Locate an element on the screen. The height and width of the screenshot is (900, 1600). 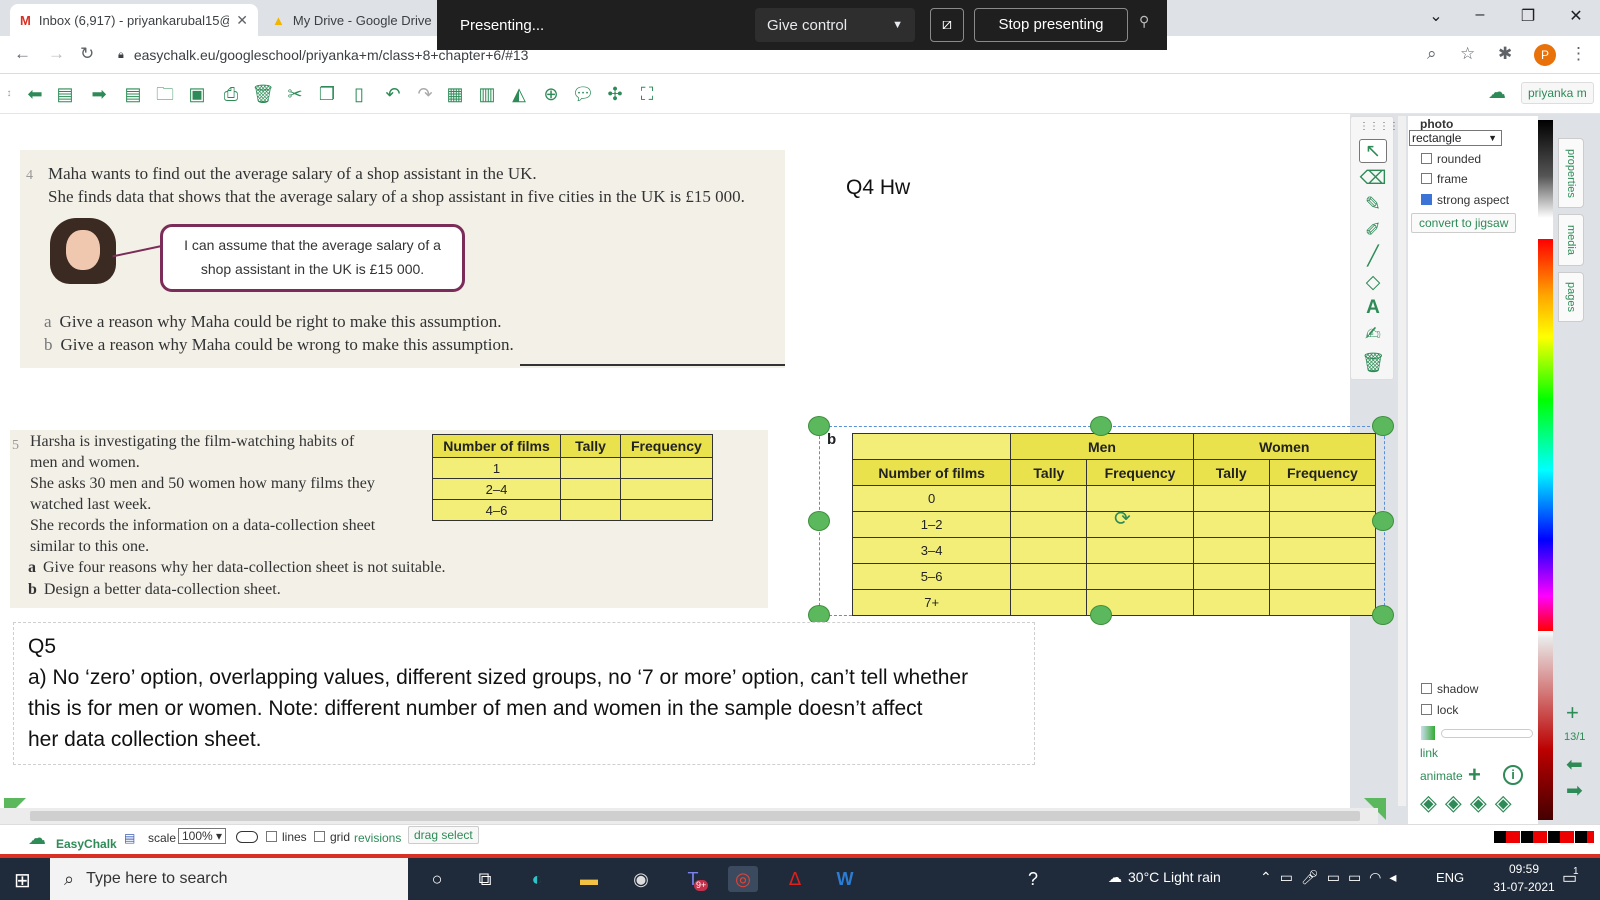
bookmark-star-icon: ☆ is located at coordinates (1467, 54).